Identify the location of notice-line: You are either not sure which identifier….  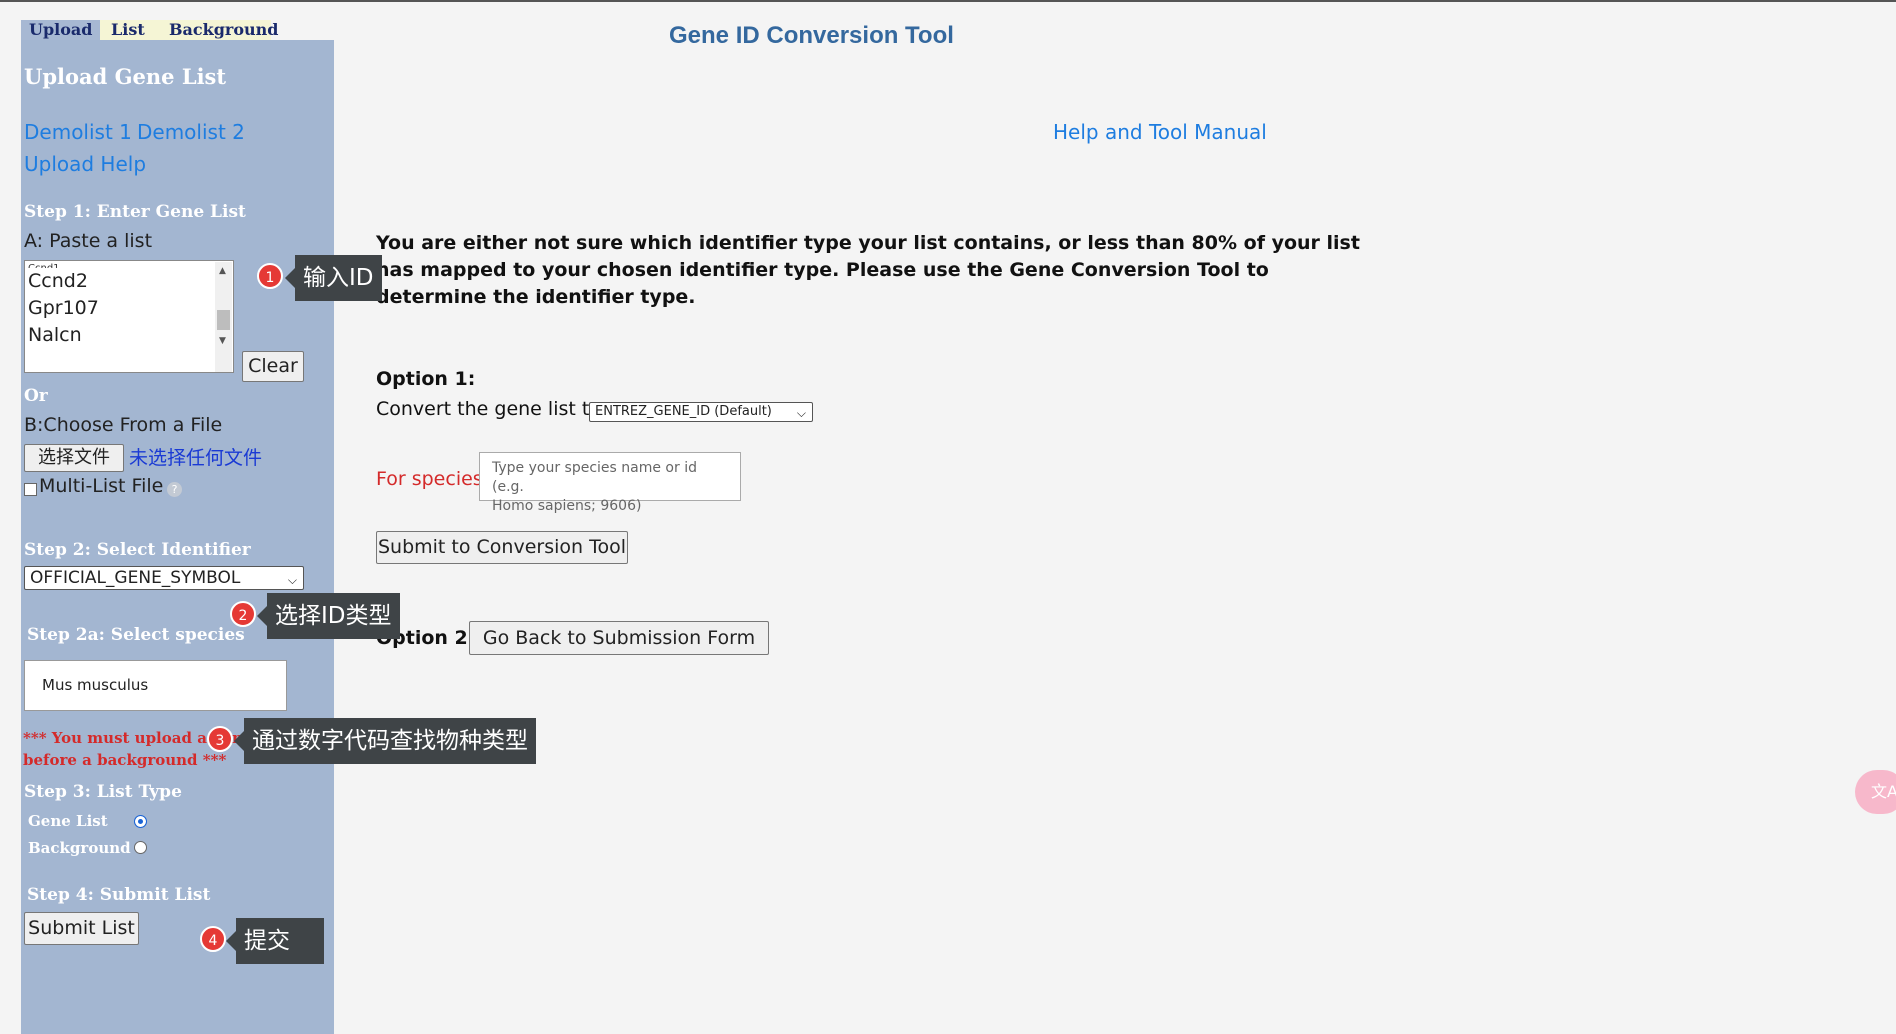
(868, 243).